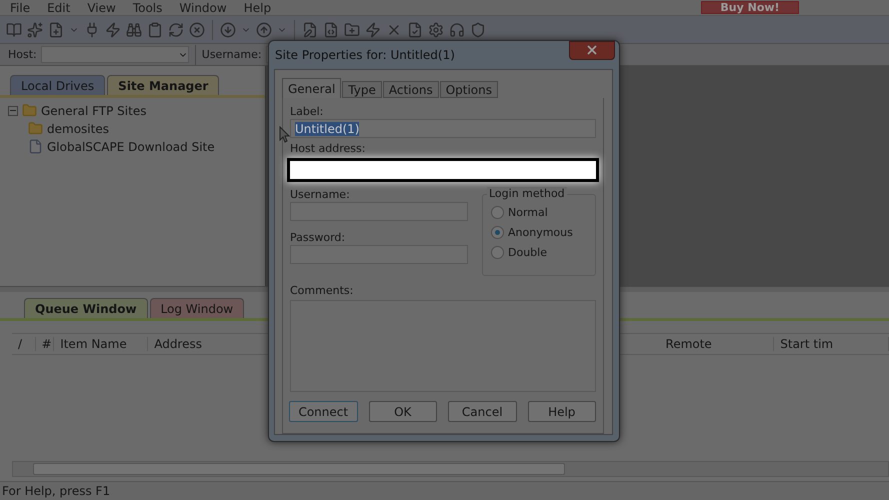 The height and width of the screenshot is (500, 889). I want to click on field-label: Comments:, so click(322, 291).